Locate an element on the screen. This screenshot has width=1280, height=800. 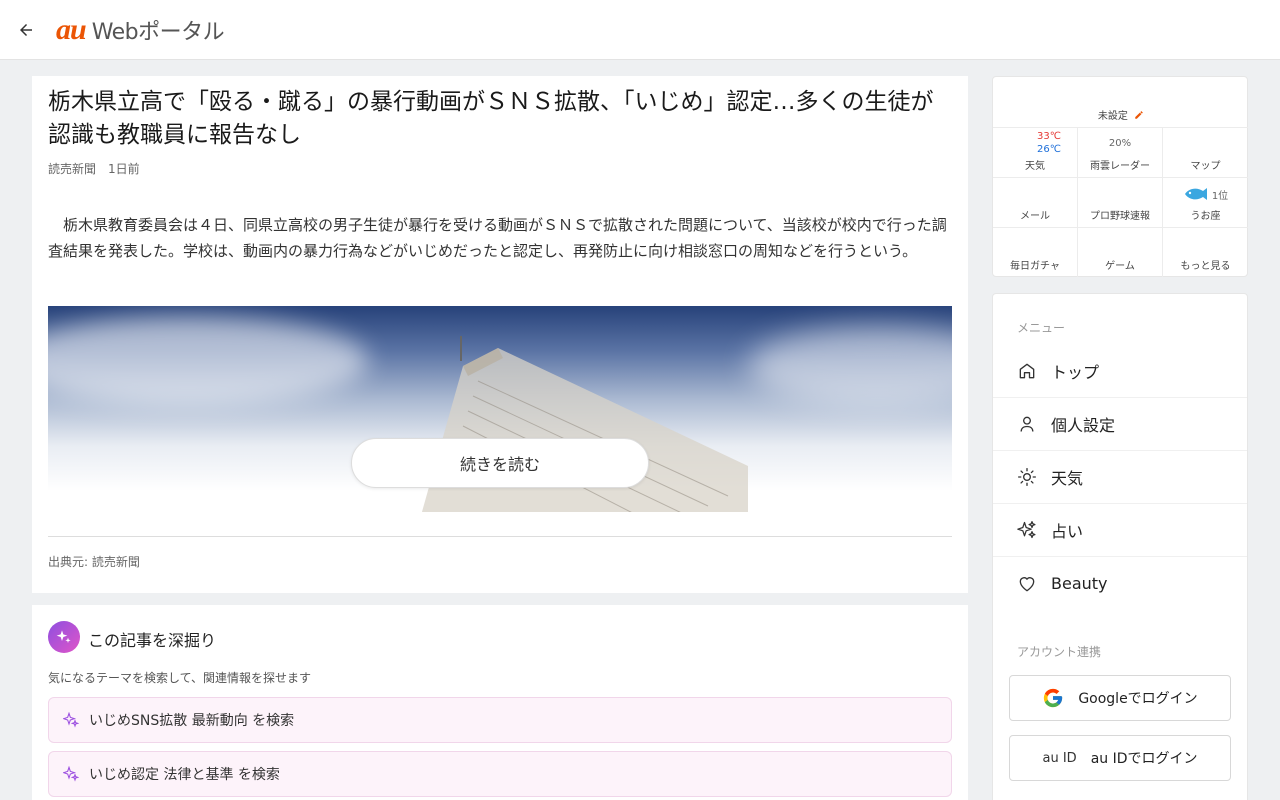
menu-item-weather: 天気 is located at coordinates (1120, 477).